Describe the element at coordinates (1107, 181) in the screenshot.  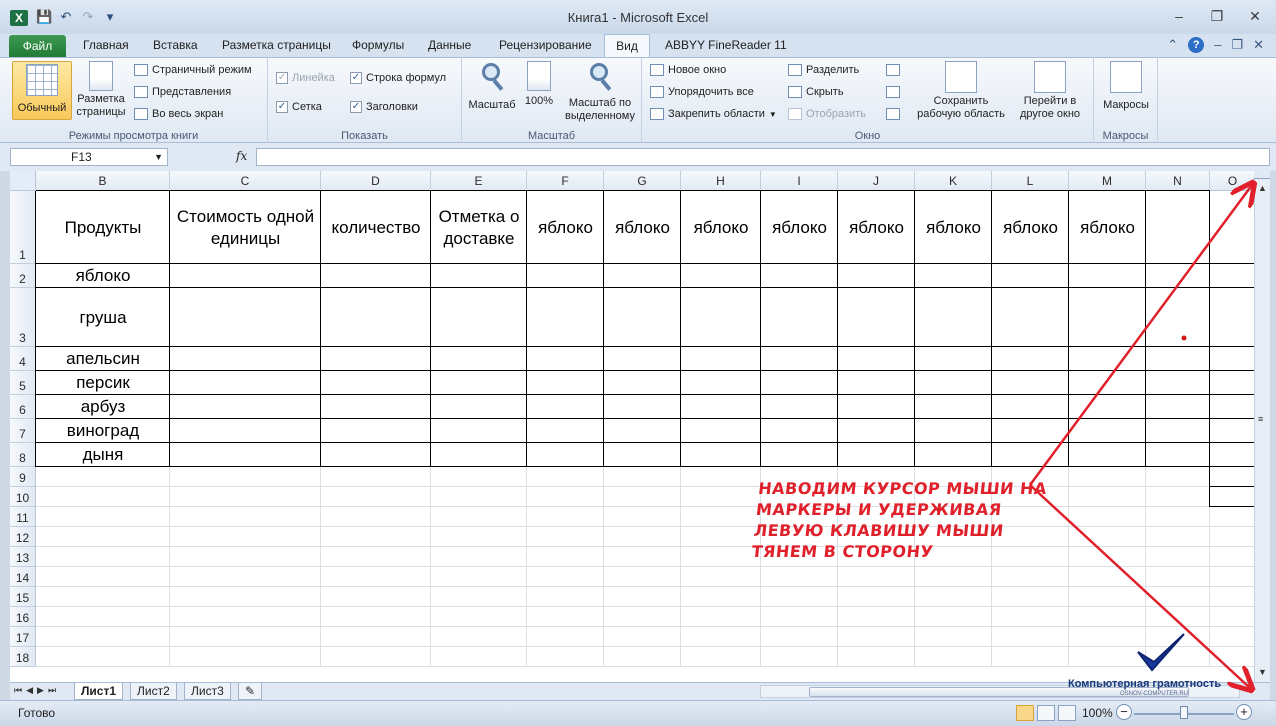
I see `column-header-m: M` at that location.